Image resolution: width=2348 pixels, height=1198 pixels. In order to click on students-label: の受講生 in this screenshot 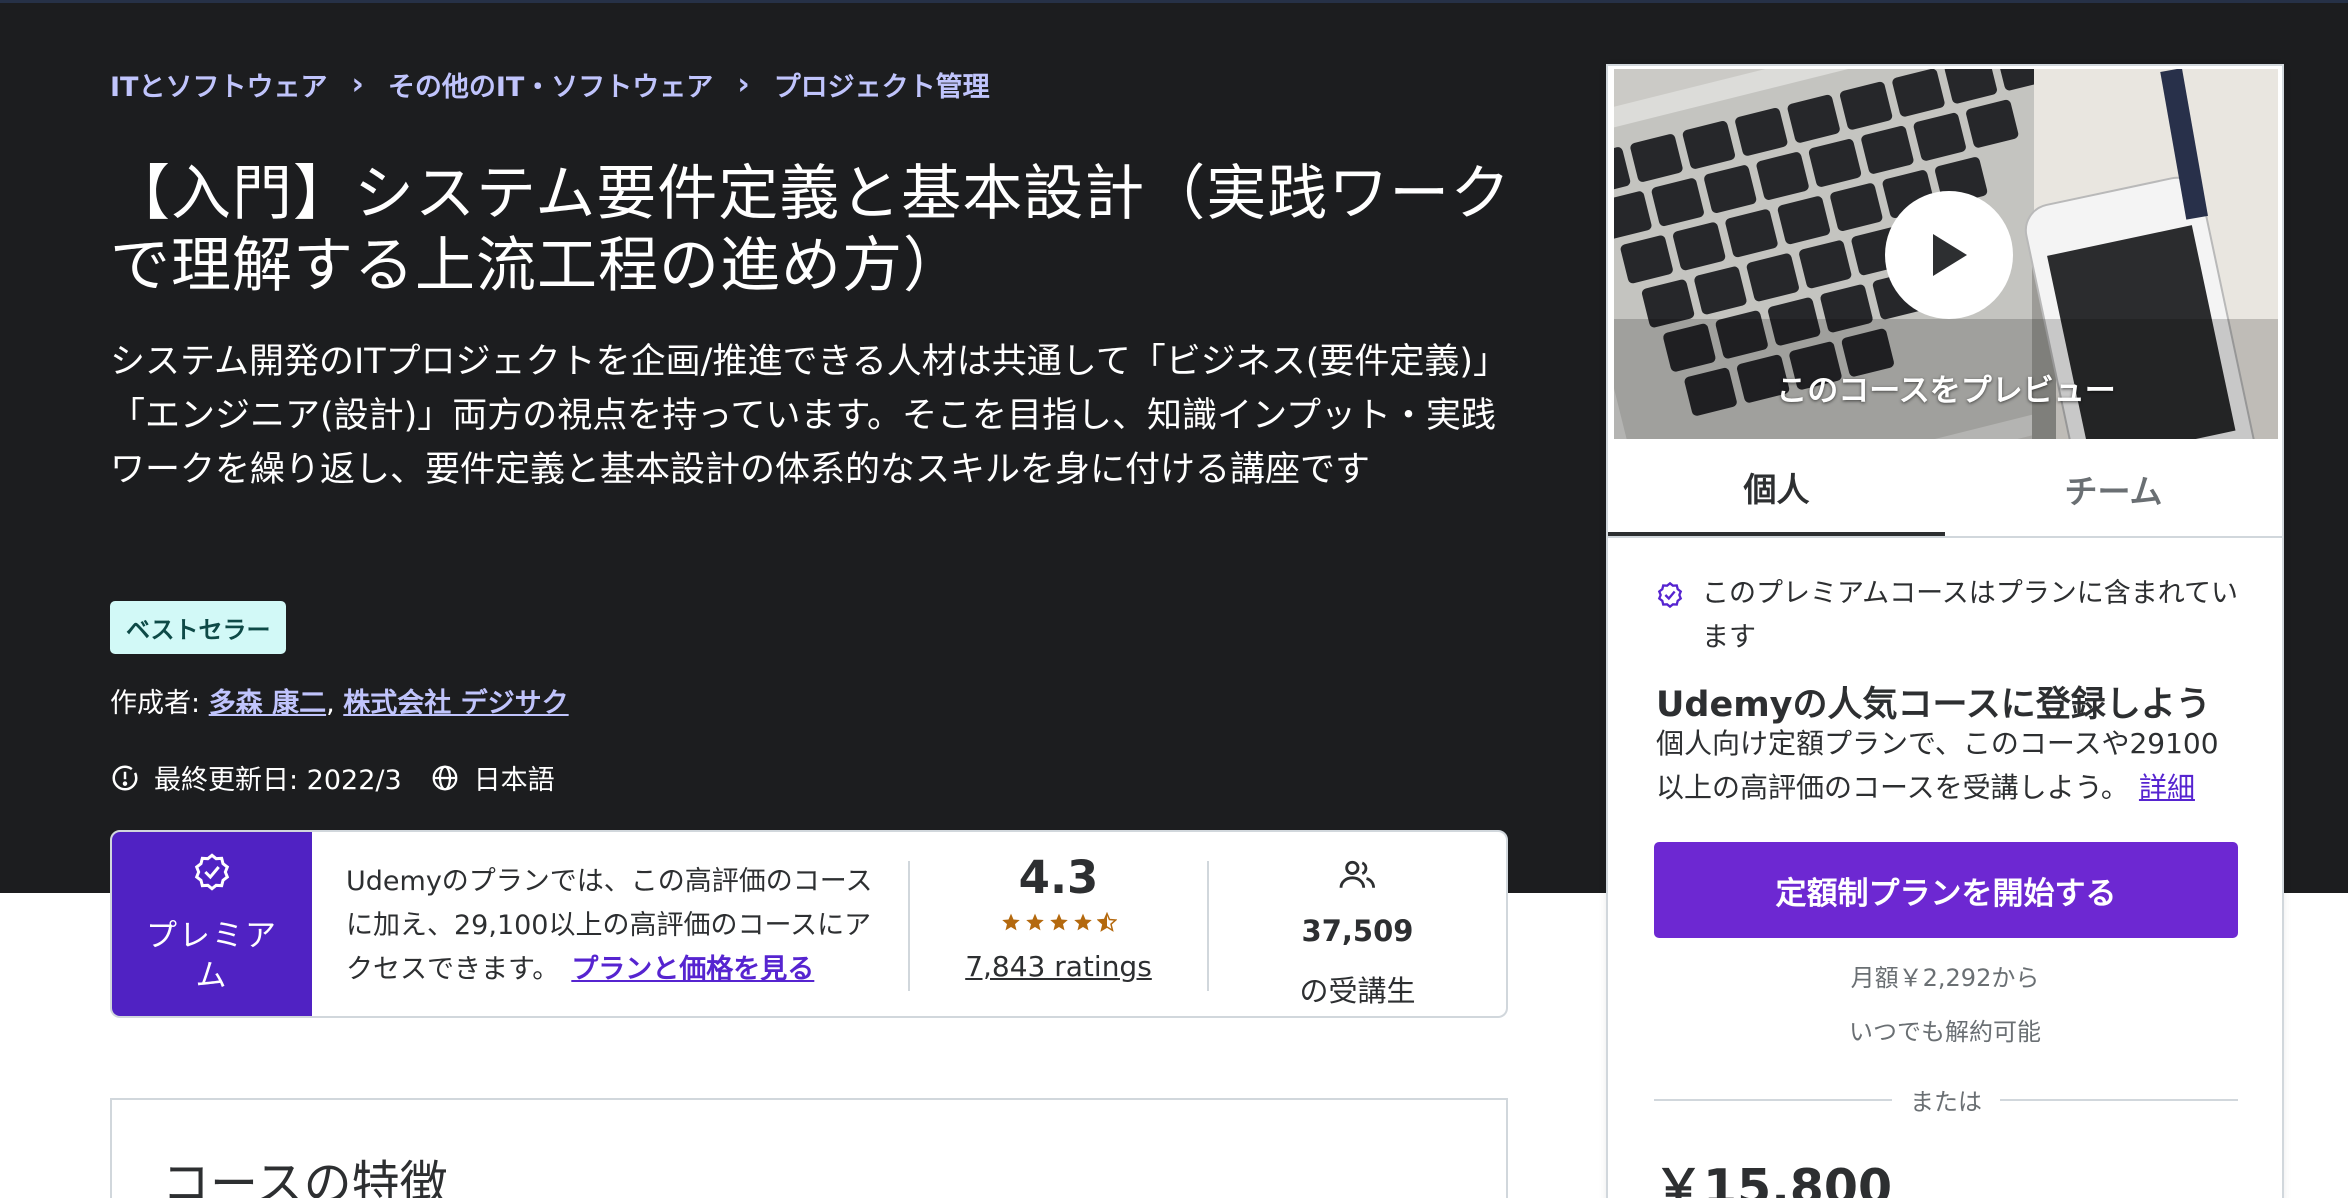, I will do `click(1357, 991)`.